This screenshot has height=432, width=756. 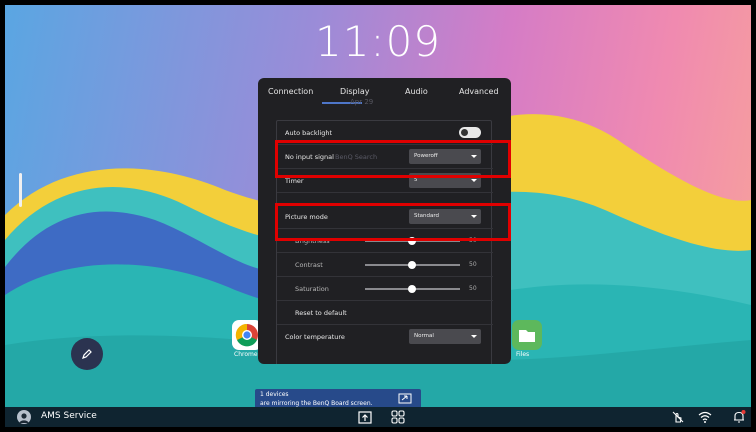 I want to click on contrast-value: 50, so click(x=473, y=264).